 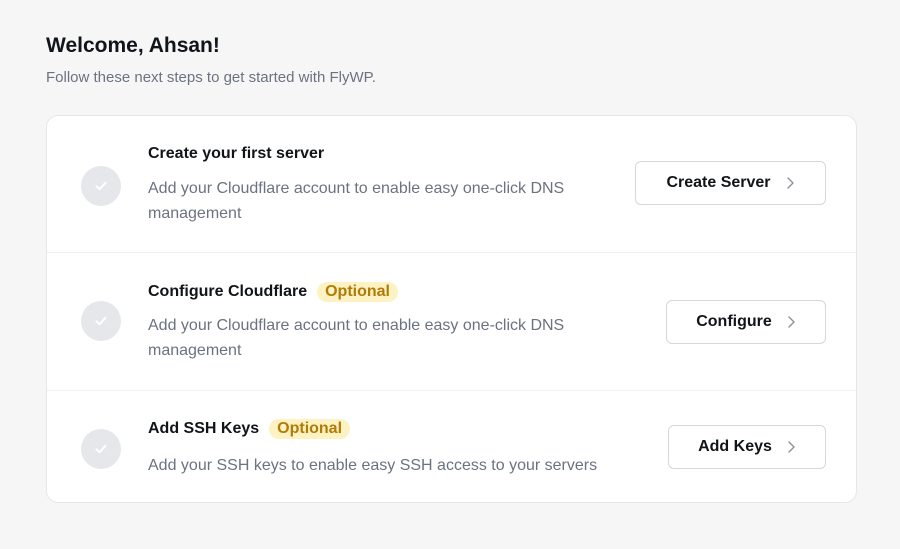 I want to click on step-title: Configure Cloudflare Optional, so click(x=273, y=292).